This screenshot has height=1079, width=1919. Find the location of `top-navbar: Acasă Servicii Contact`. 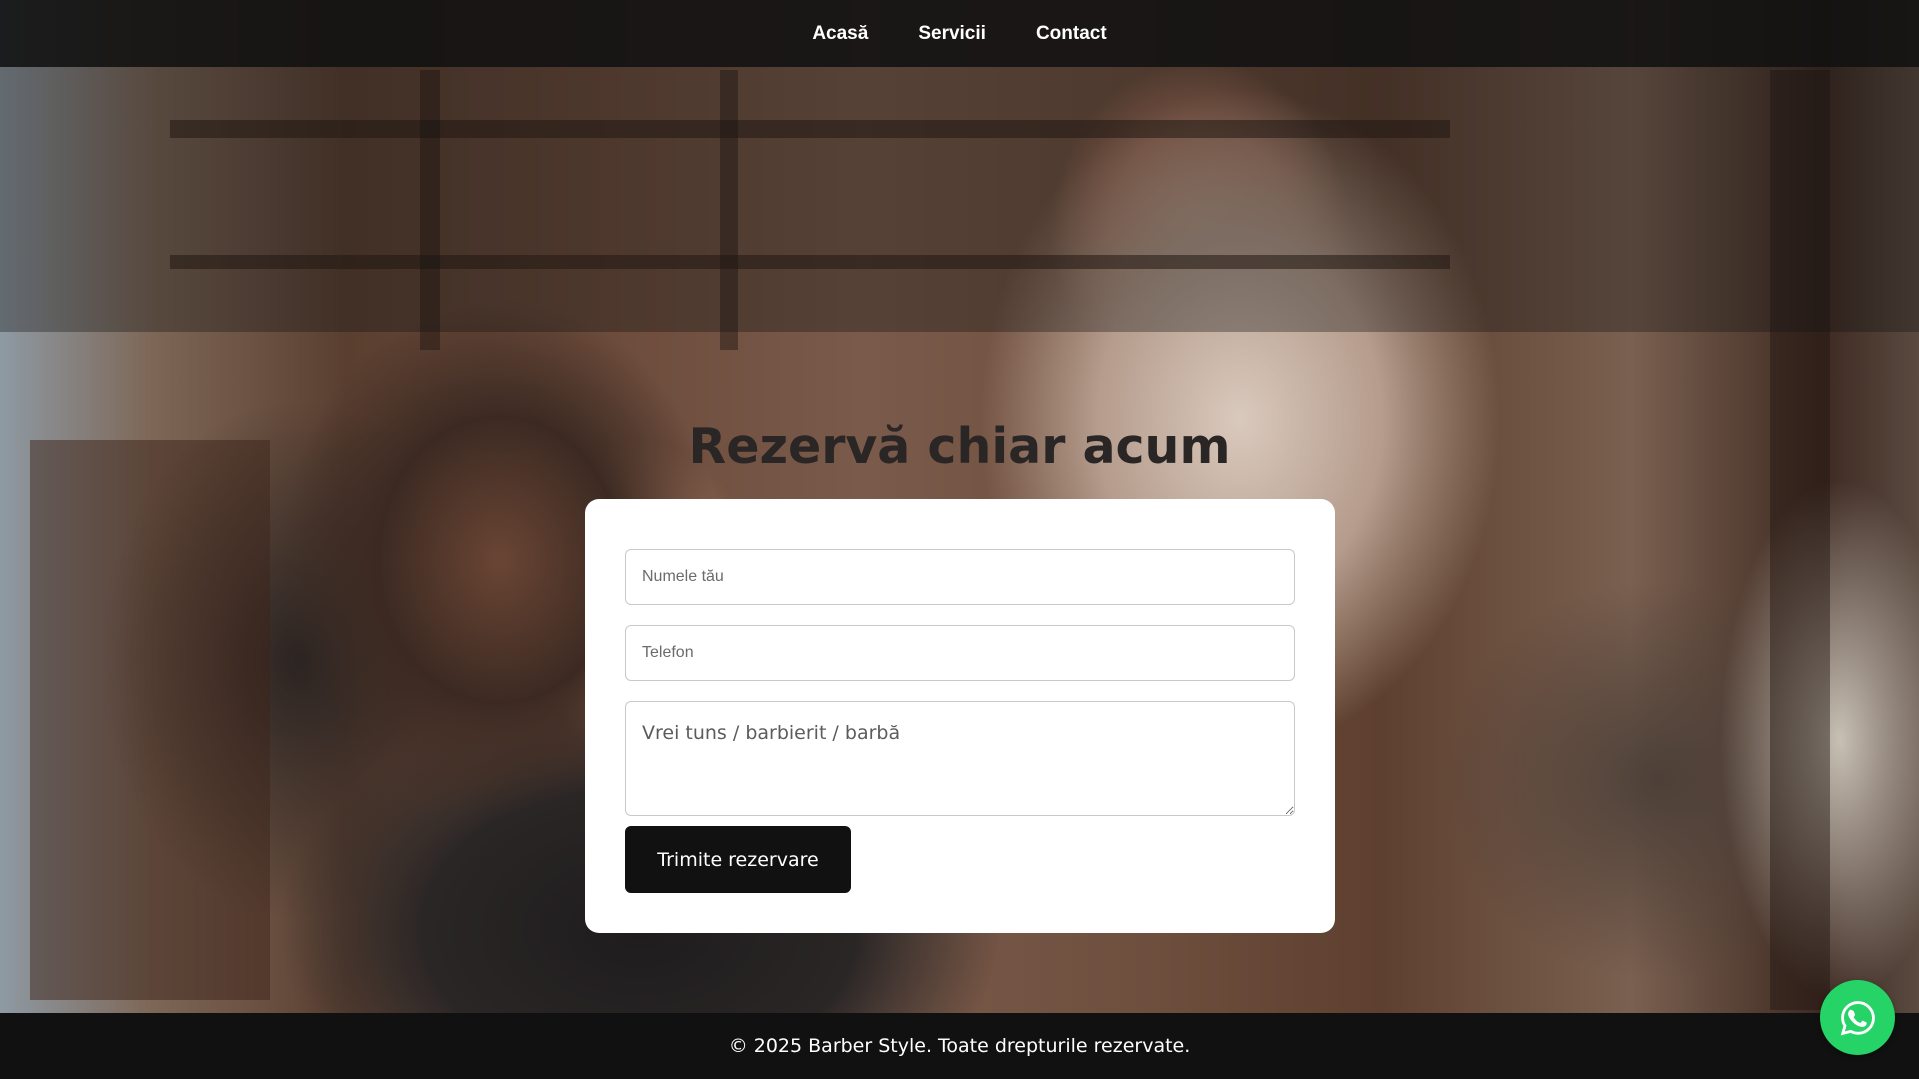

top-navbar: Acasă Servicii Contact is located at coordinates (959, 33).